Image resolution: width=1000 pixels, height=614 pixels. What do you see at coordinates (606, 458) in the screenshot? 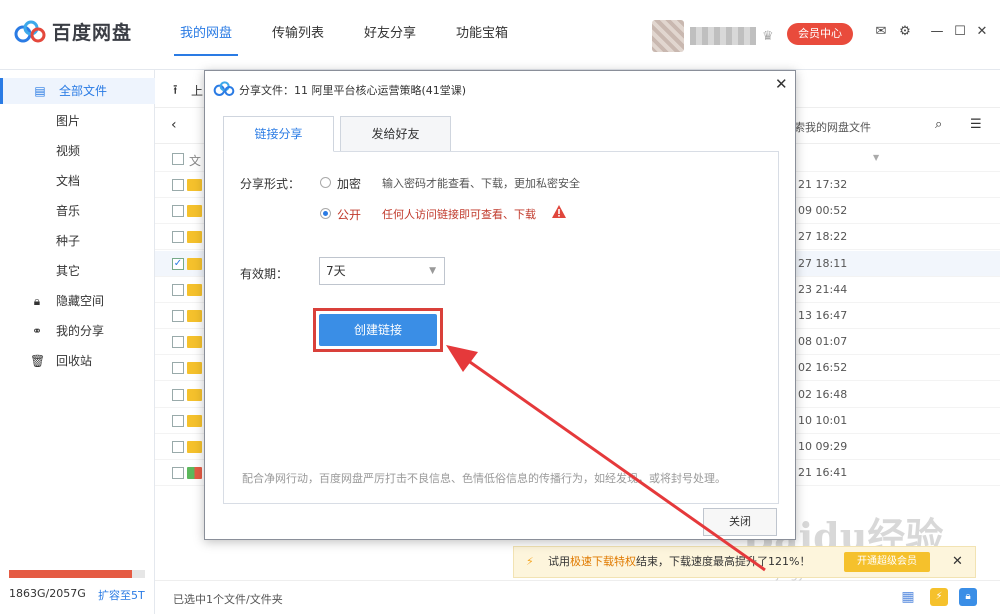
I see `annotation-arrow` at bounding box center [606, 458].